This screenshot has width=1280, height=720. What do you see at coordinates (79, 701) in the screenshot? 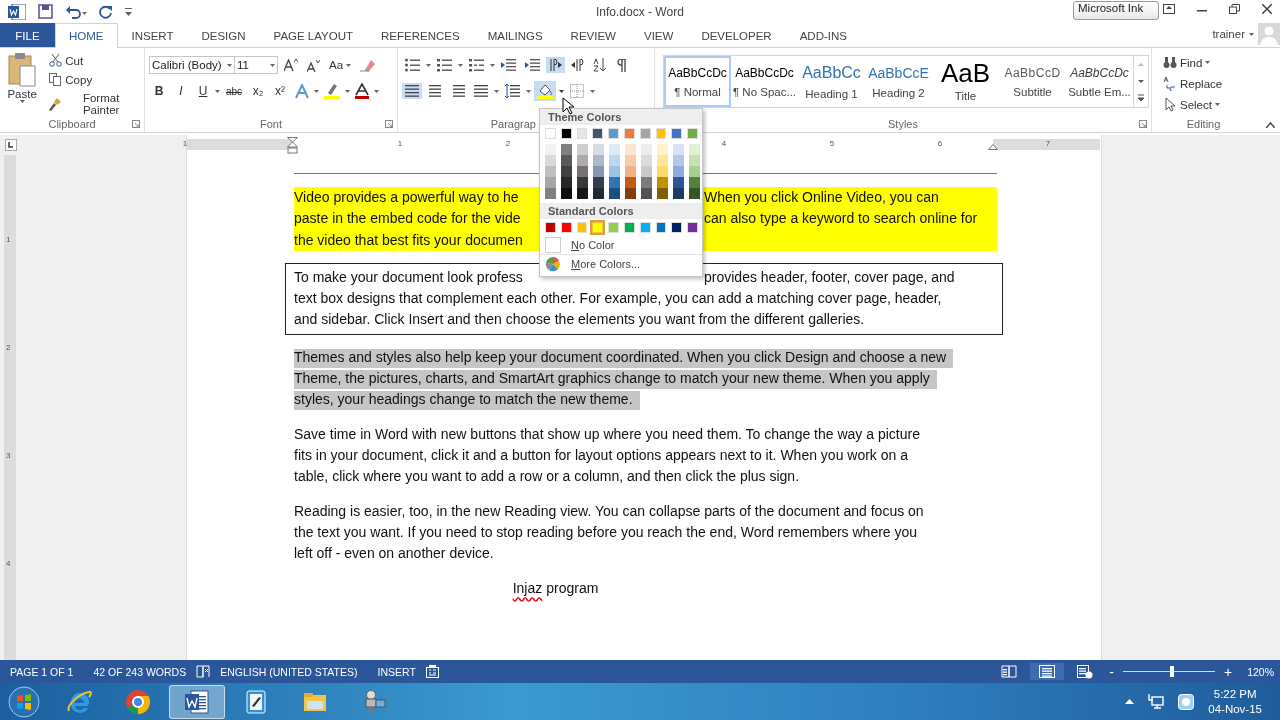
I see `globe-e-icon` at bounding box center [79, 701].